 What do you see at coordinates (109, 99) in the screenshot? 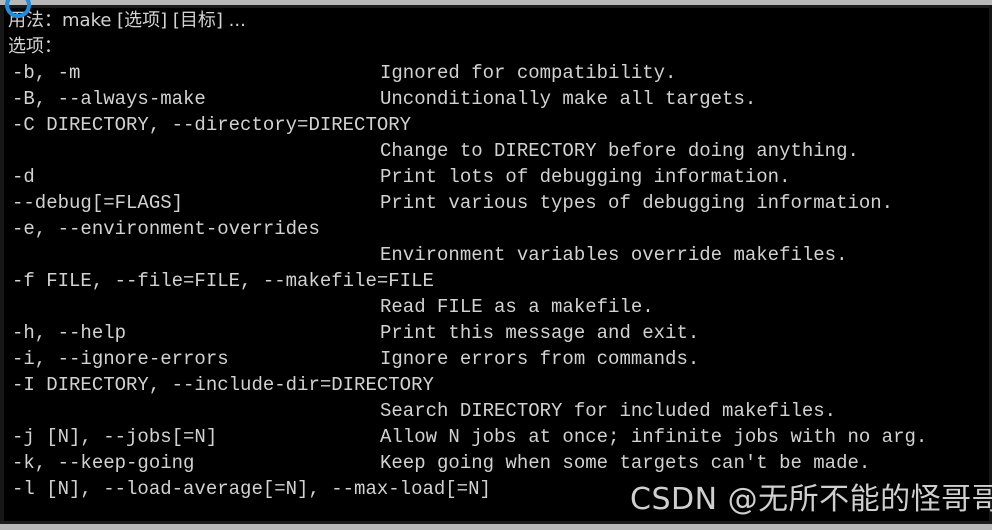
I see `option-flags: -B, --always-make` at bounding box center [109, 99].